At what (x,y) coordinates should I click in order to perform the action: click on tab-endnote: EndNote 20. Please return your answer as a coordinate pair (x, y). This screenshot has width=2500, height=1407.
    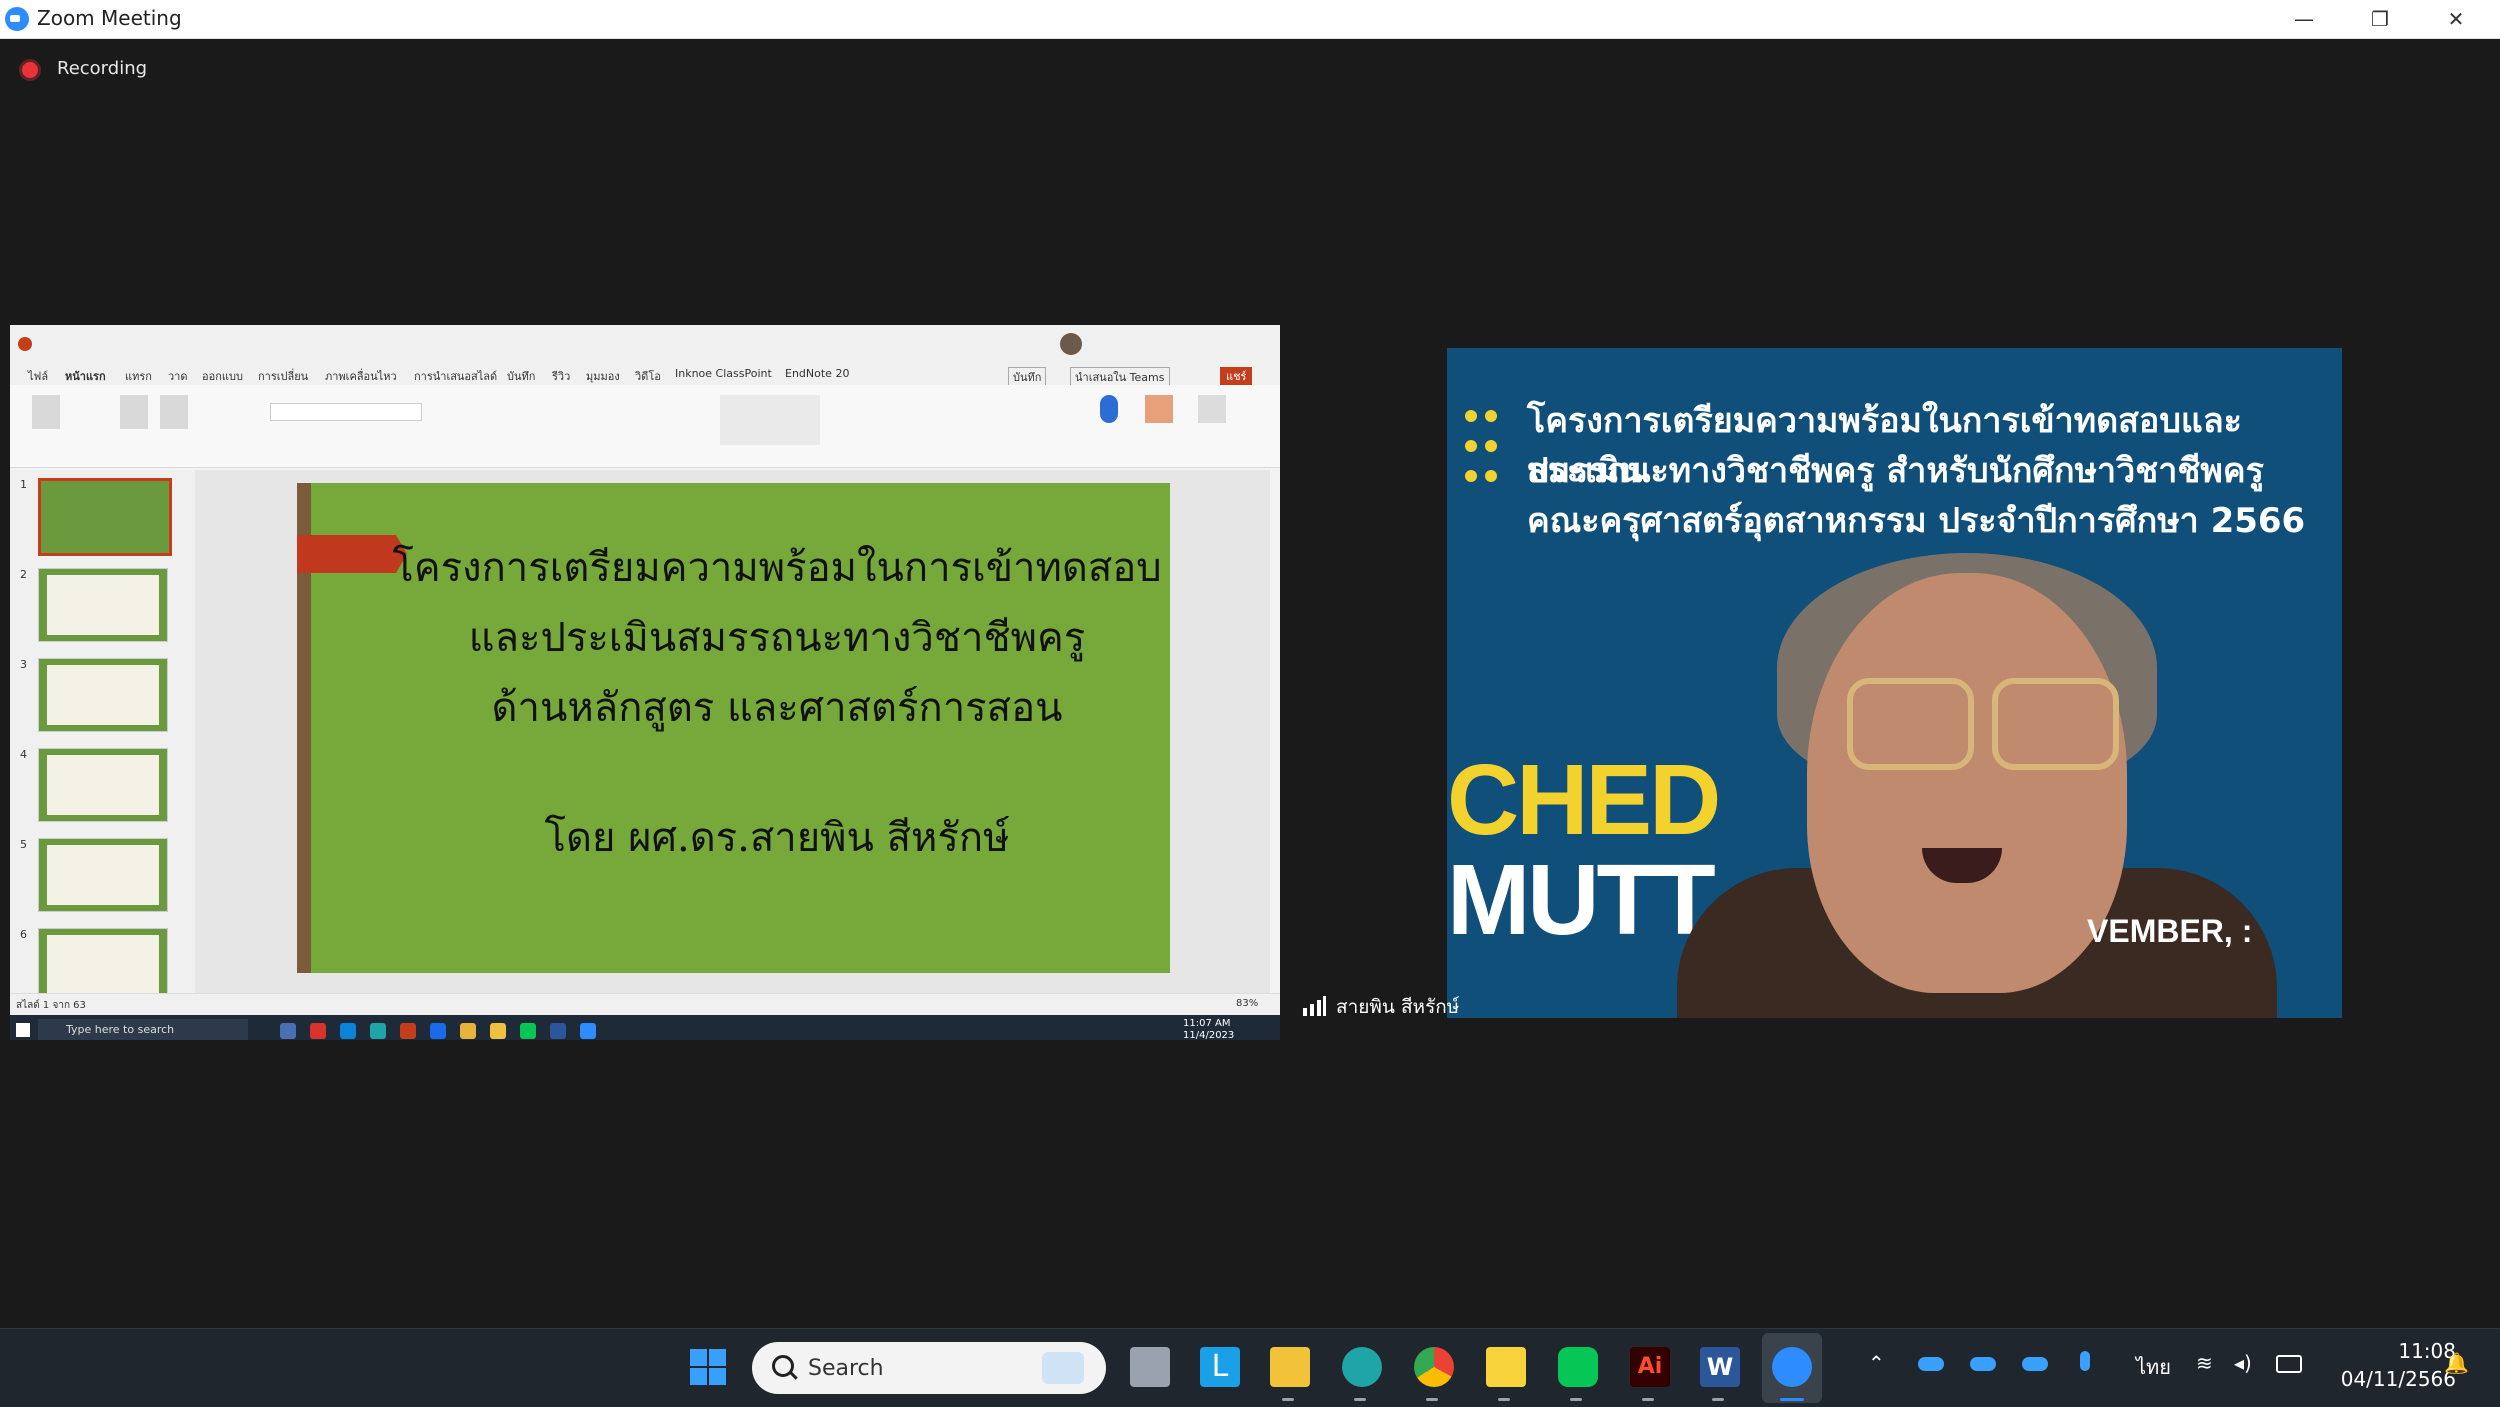
    Looking at the image, I should click on (817, 373).